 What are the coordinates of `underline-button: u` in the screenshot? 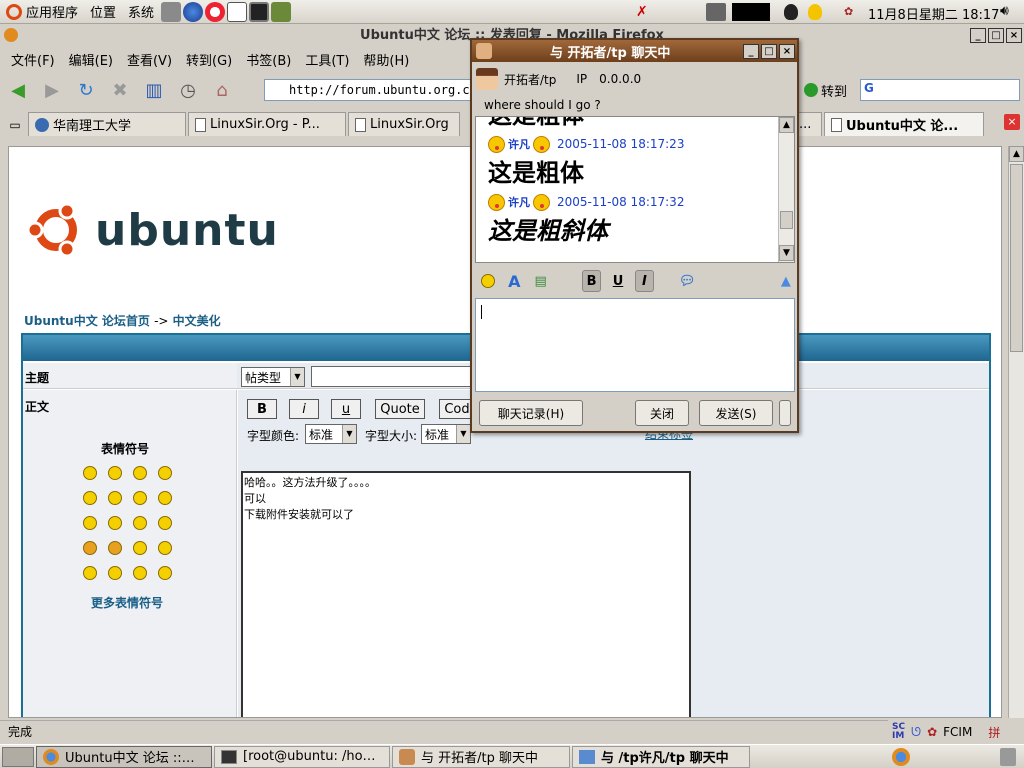 It's located at (346, 409).